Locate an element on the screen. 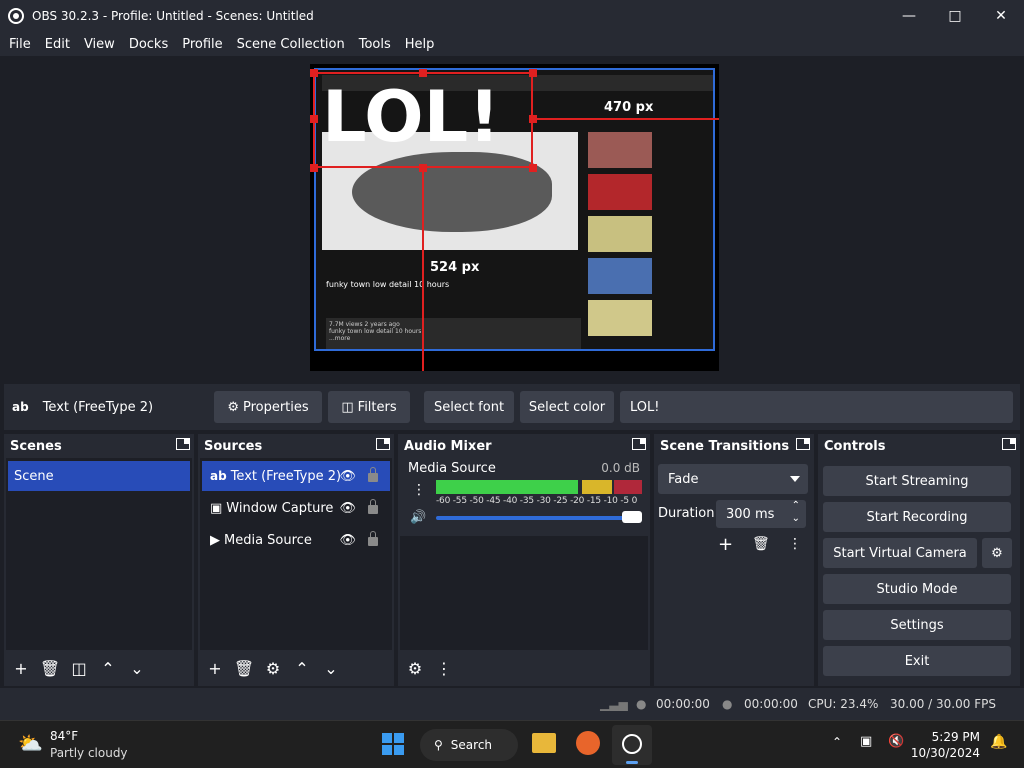 This screenshot has height=768, width=1024. speaker-icon: 🔊 is located at coordinates (418, 517).